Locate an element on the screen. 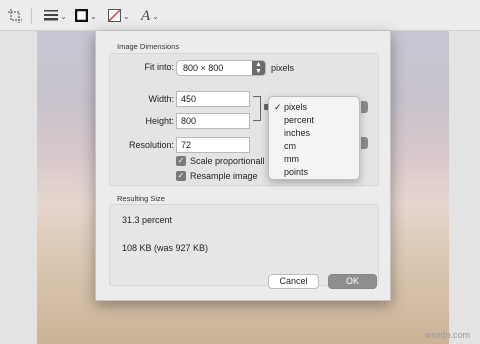 The image size is (480, 344). menu-item-inches: inches is located at coordinates (314, 133).